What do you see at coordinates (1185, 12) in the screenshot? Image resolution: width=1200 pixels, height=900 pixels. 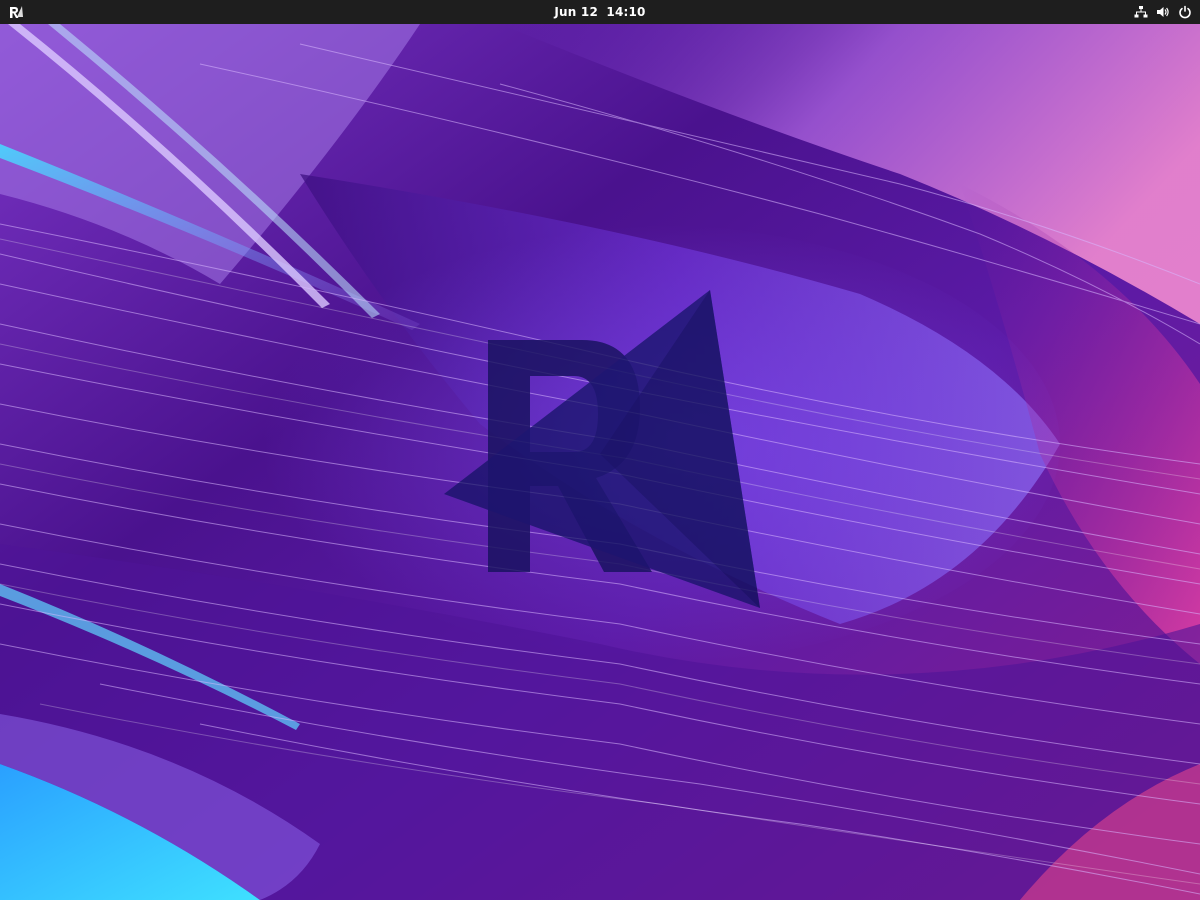 I see `power-icon` at bounding box center [1185, 12].